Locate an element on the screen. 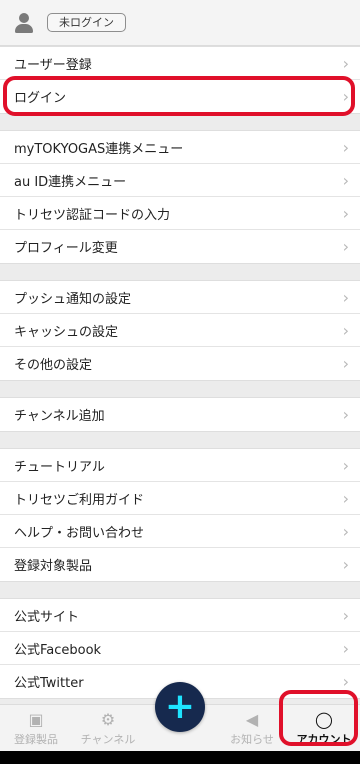  menu-item-cache-settings: キャッシュの設定 › is located at coordinates (180, 330).